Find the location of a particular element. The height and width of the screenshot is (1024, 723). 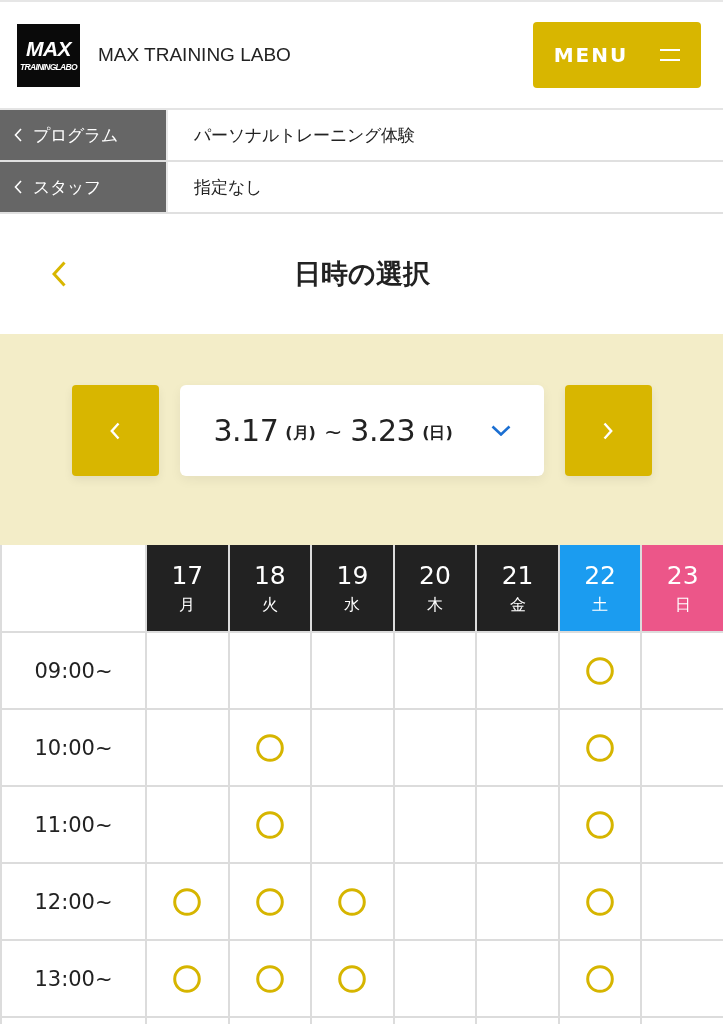

time-cell: 09:00~ is located at coordinates (73, 670).